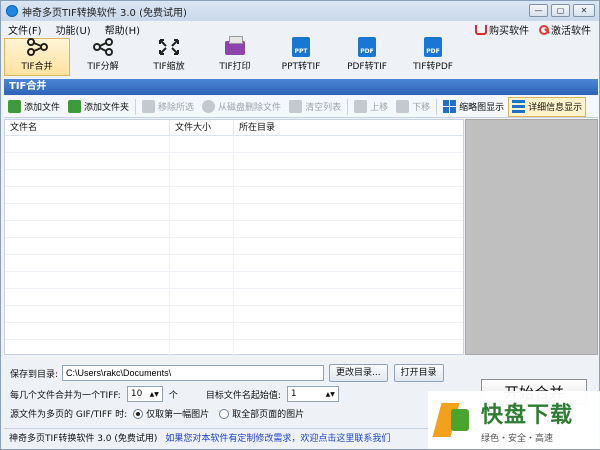 This screenshot has height=450, width=600. I want to click on title-bar: 神奇多页TIF转换软件 3.0 (免费试用) — ▢ ✕, so click(300, 11).